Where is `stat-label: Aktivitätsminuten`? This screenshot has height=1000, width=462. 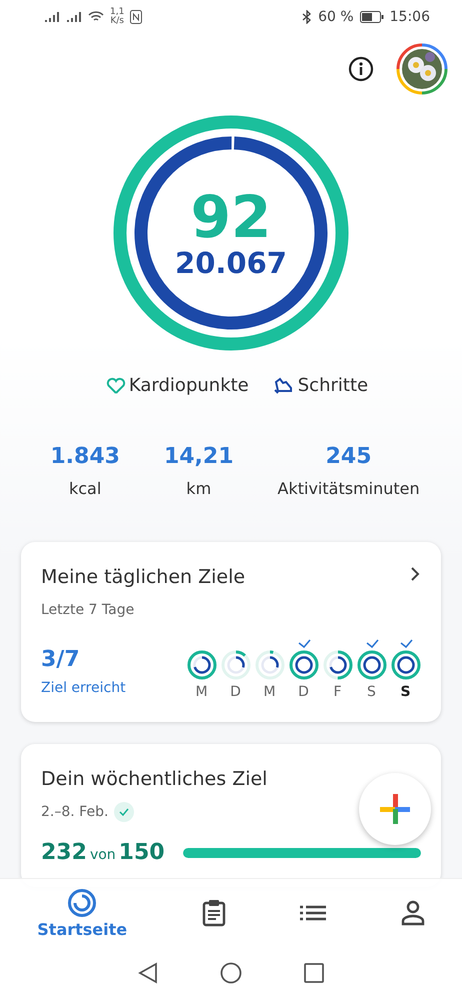 stat-label: Aktivitätsminuten is located at coordinates (349, 488).